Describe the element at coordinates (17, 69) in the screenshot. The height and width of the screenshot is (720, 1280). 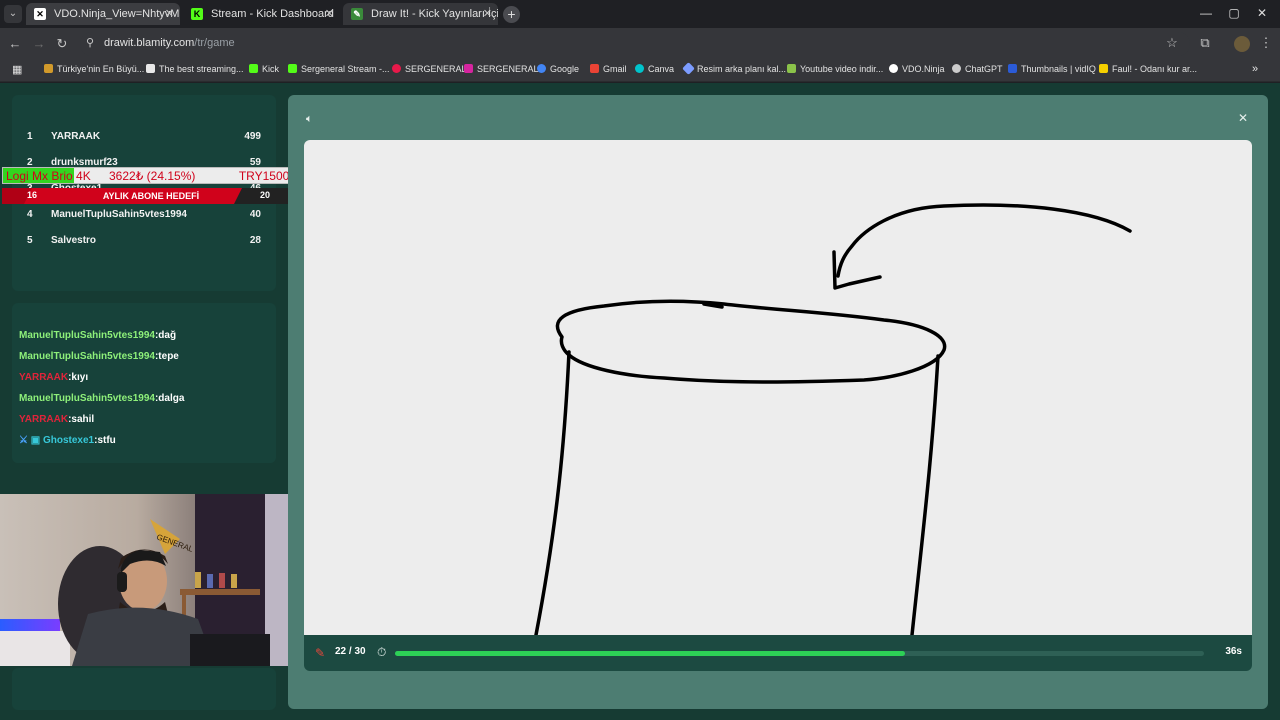
I see `apps-grid-icon: ▦` at that location.